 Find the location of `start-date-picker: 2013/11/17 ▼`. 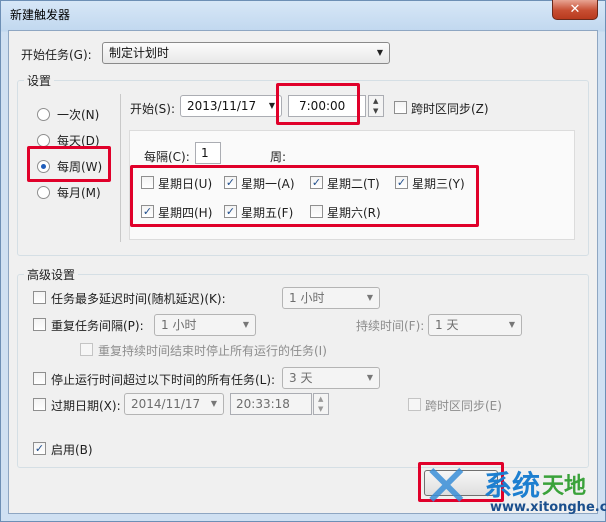

start-date-picker: 2013/11/17 ▼ is located at coordinates (231, 106).